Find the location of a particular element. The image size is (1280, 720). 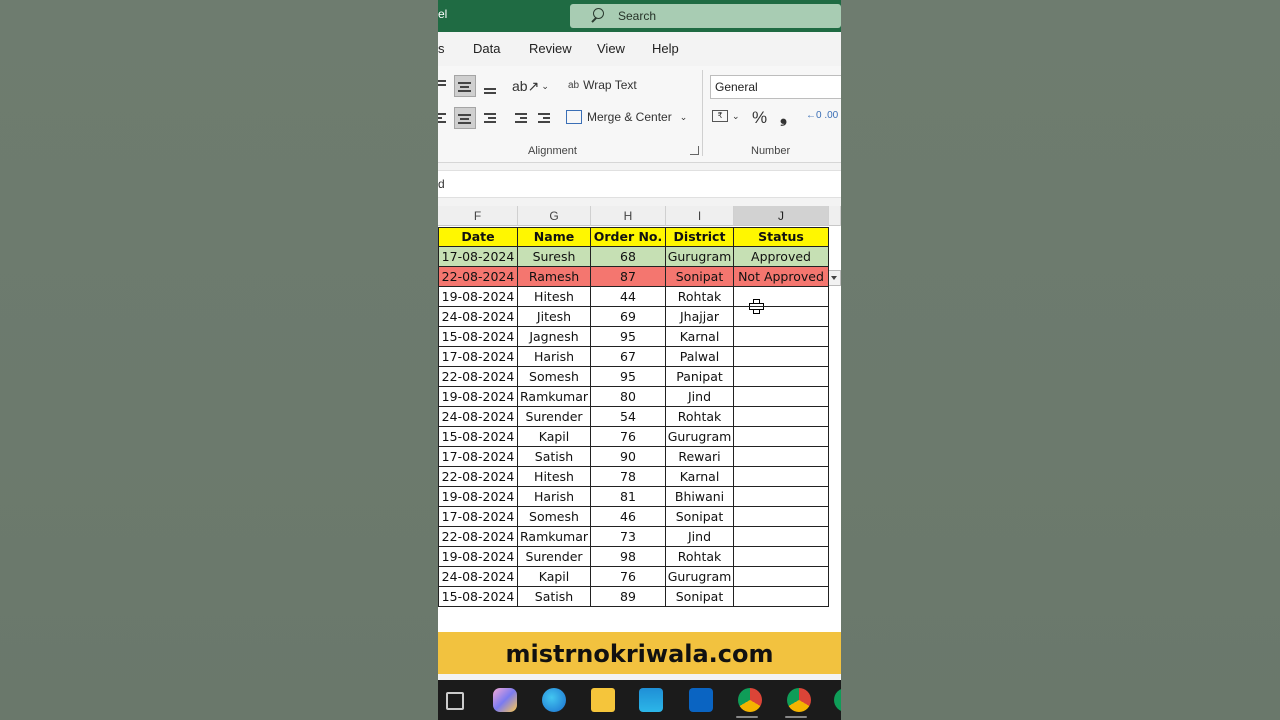

store-icon is located at coordinates (651, 700).